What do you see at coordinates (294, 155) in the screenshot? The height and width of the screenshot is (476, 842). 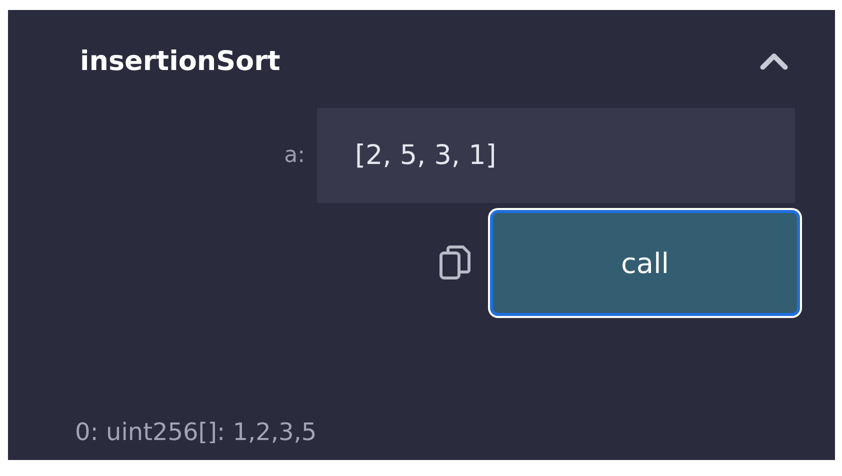 I see `parameter-label: a:` at bounding box center [294, 155].